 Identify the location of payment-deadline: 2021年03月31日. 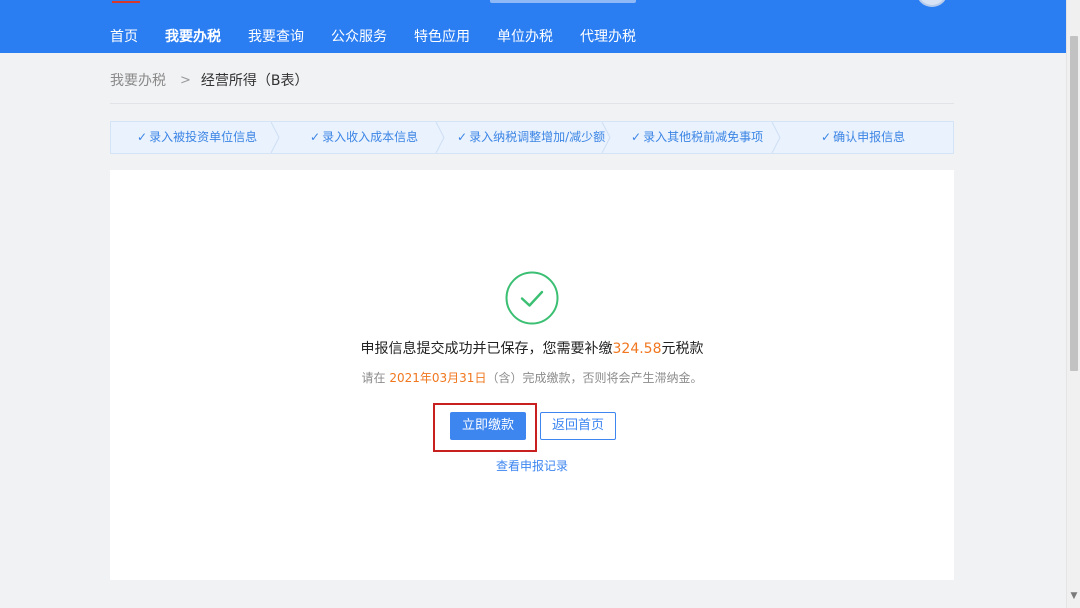
(438, 378).